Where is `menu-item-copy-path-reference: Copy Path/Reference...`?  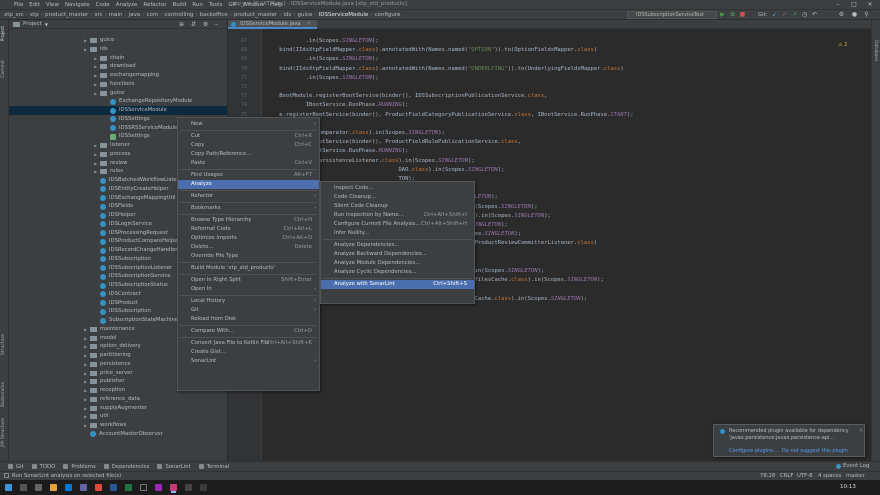 menu-item-copy-path-reference: Copy Path/Reference... is located at coordinates (248, 154).